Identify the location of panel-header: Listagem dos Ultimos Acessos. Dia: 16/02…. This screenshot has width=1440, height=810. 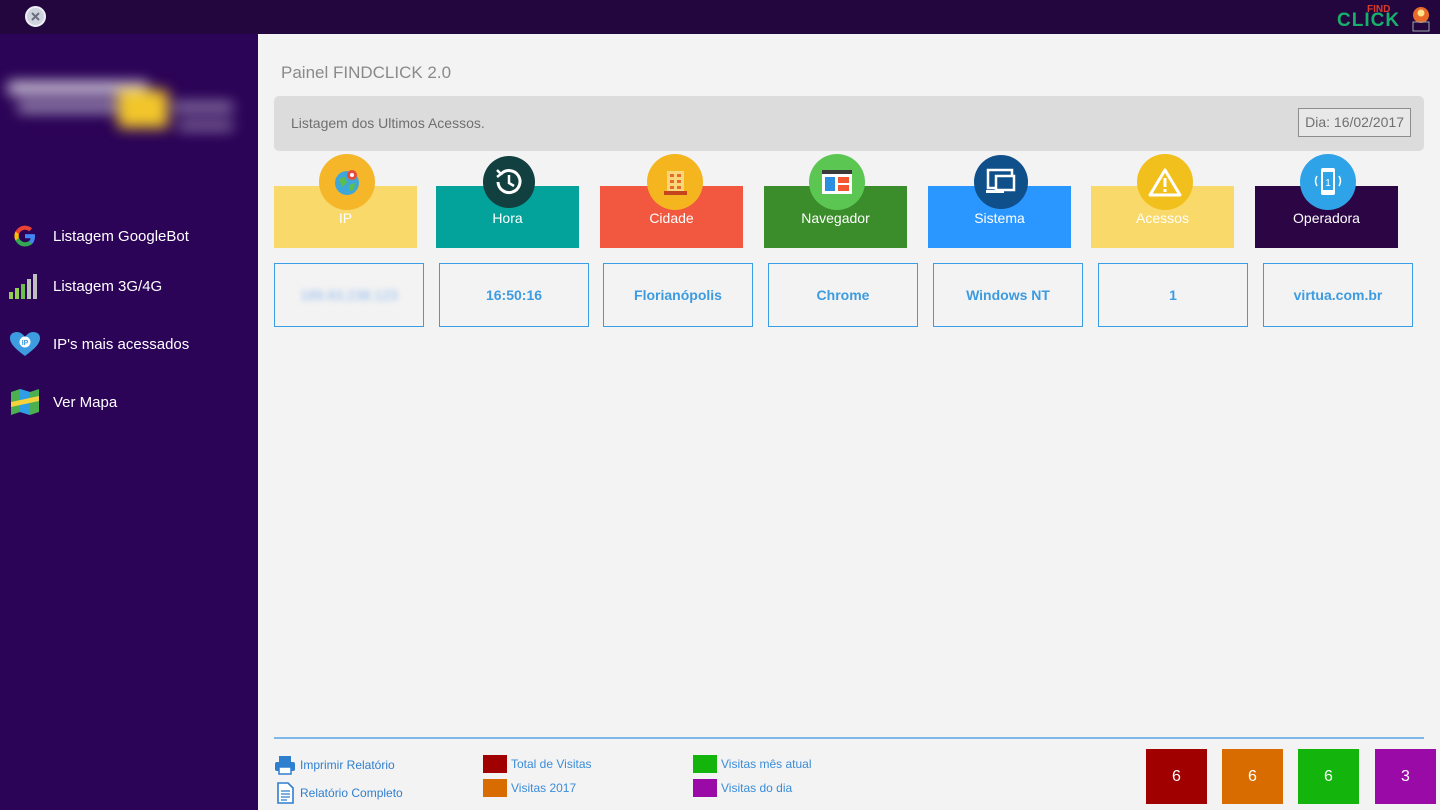
(849, 123).